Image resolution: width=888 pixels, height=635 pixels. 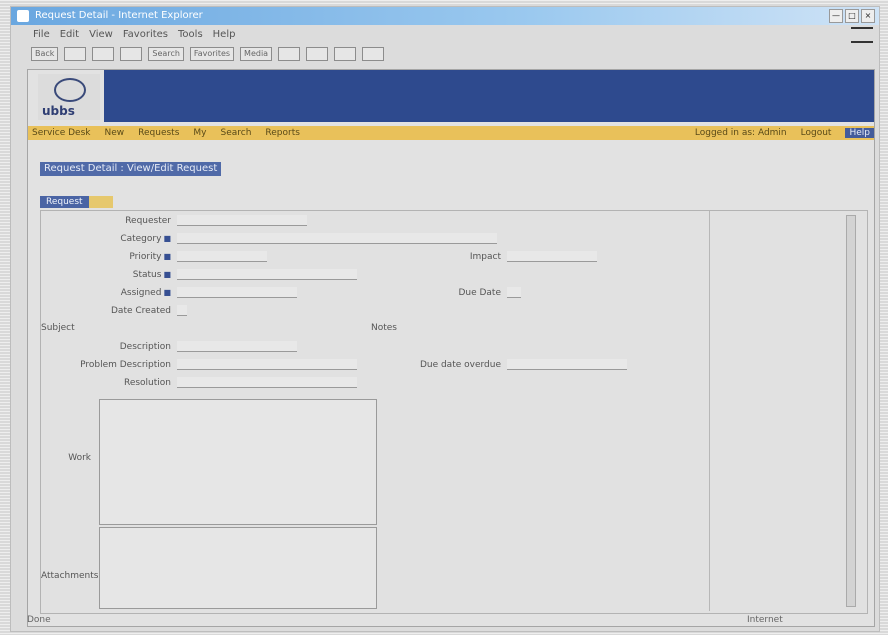 I want to click on nav-my: My, so click(x=199, y=133).